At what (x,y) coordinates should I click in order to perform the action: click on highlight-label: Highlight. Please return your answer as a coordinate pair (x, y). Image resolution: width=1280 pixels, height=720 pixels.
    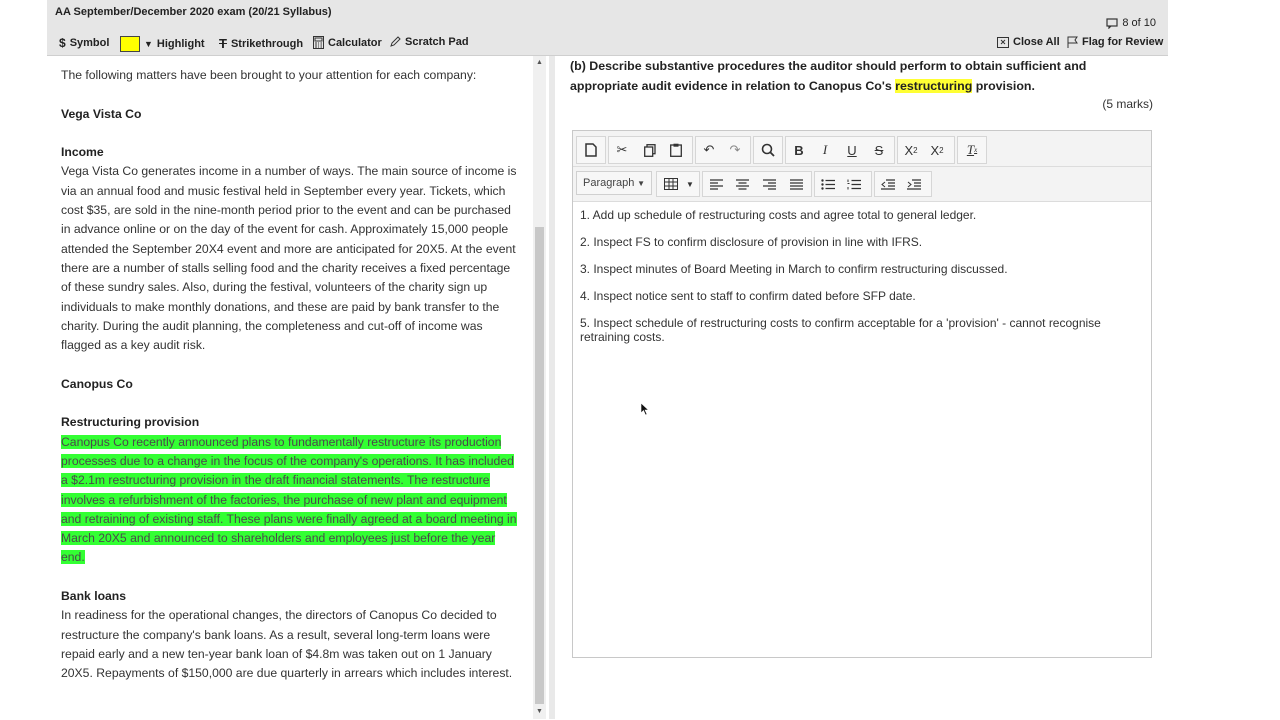
    Looking at the image, I should click on (180, 44).